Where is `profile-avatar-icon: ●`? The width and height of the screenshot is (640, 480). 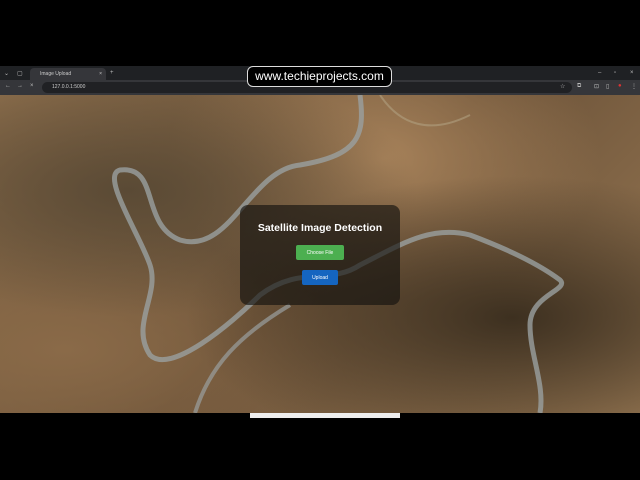 profile-avatar-icon: ● is located at coordinates (620, 86).